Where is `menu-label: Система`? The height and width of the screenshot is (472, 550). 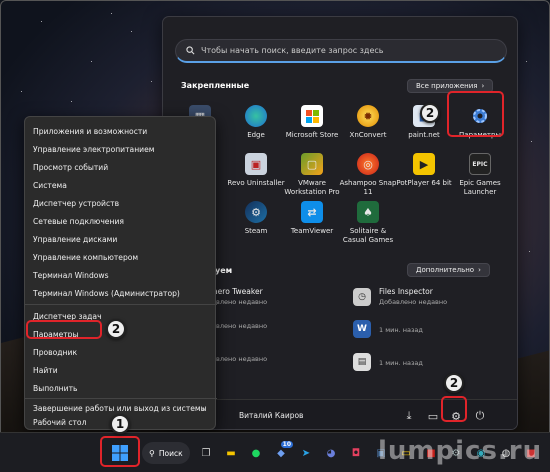 menu-label: Система is located at coordinates (50, 185).